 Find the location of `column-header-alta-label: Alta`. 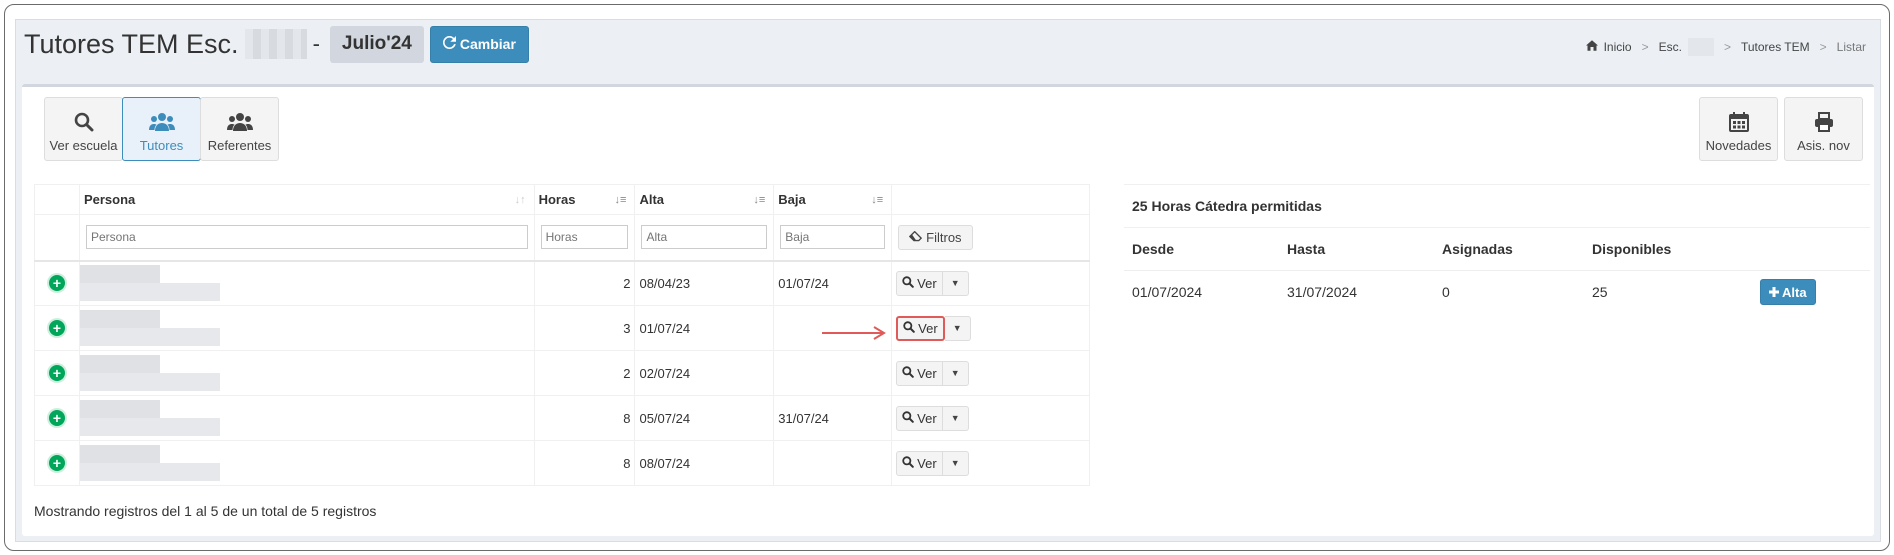

column-header-alta-label: Alta is located at coordinates (652, 199).